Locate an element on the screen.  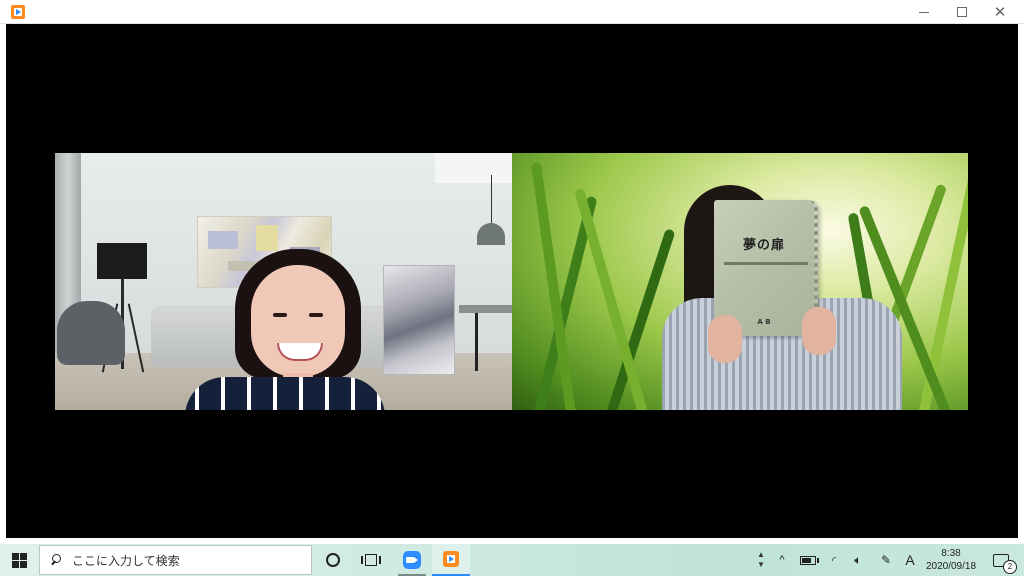
volume-icon: 🔈︎ is located at coordinates (858, 560).